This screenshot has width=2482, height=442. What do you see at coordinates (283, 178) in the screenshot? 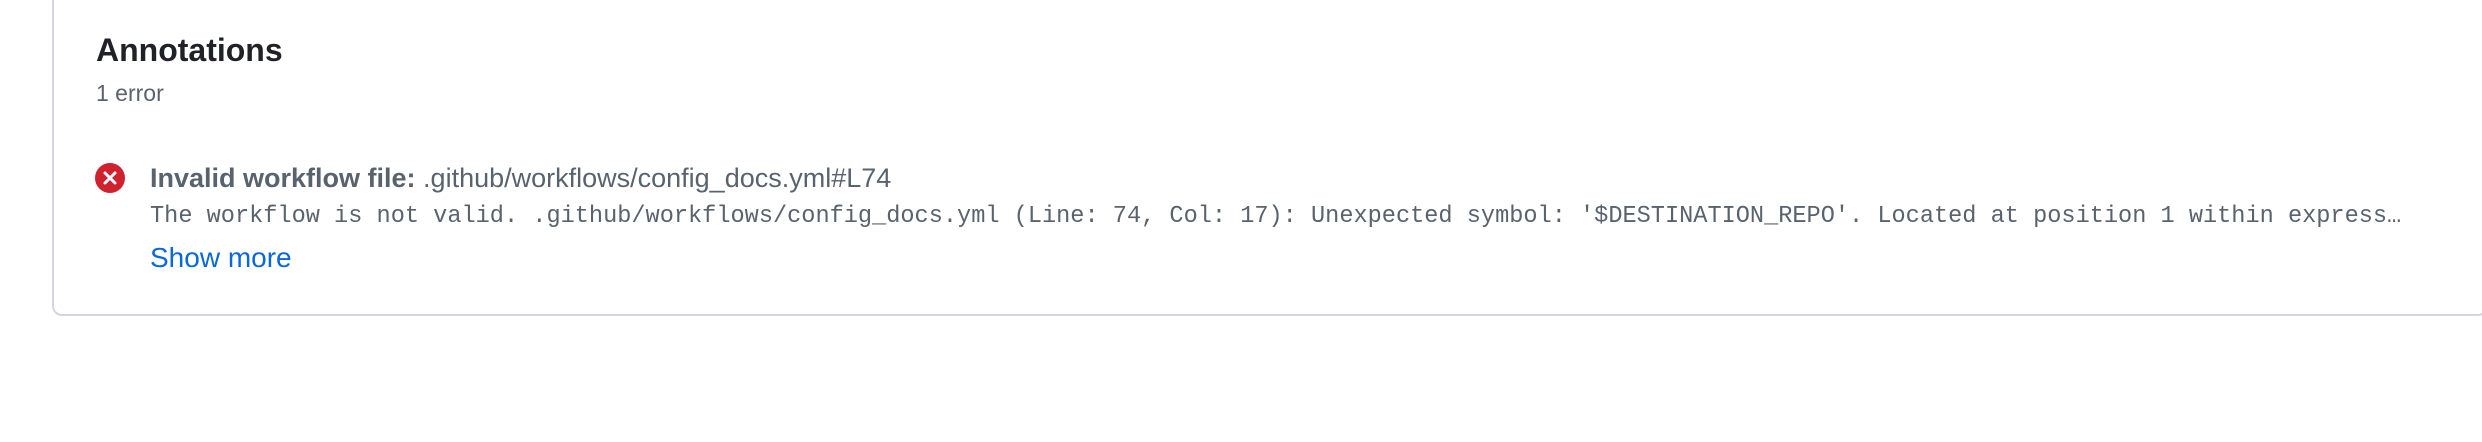
I see `annotation-label: Invalid workflow file:` at bounding box center [283, 178].